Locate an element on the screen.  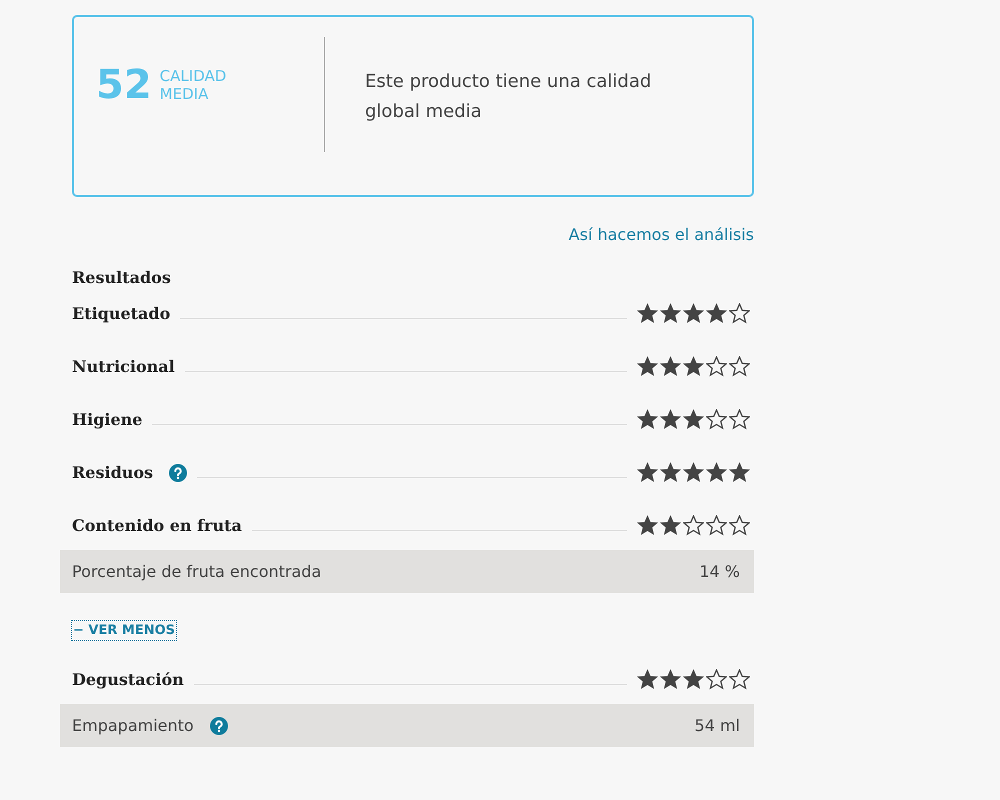
detail-value: 54 ml is located at coordinates (717, 725).